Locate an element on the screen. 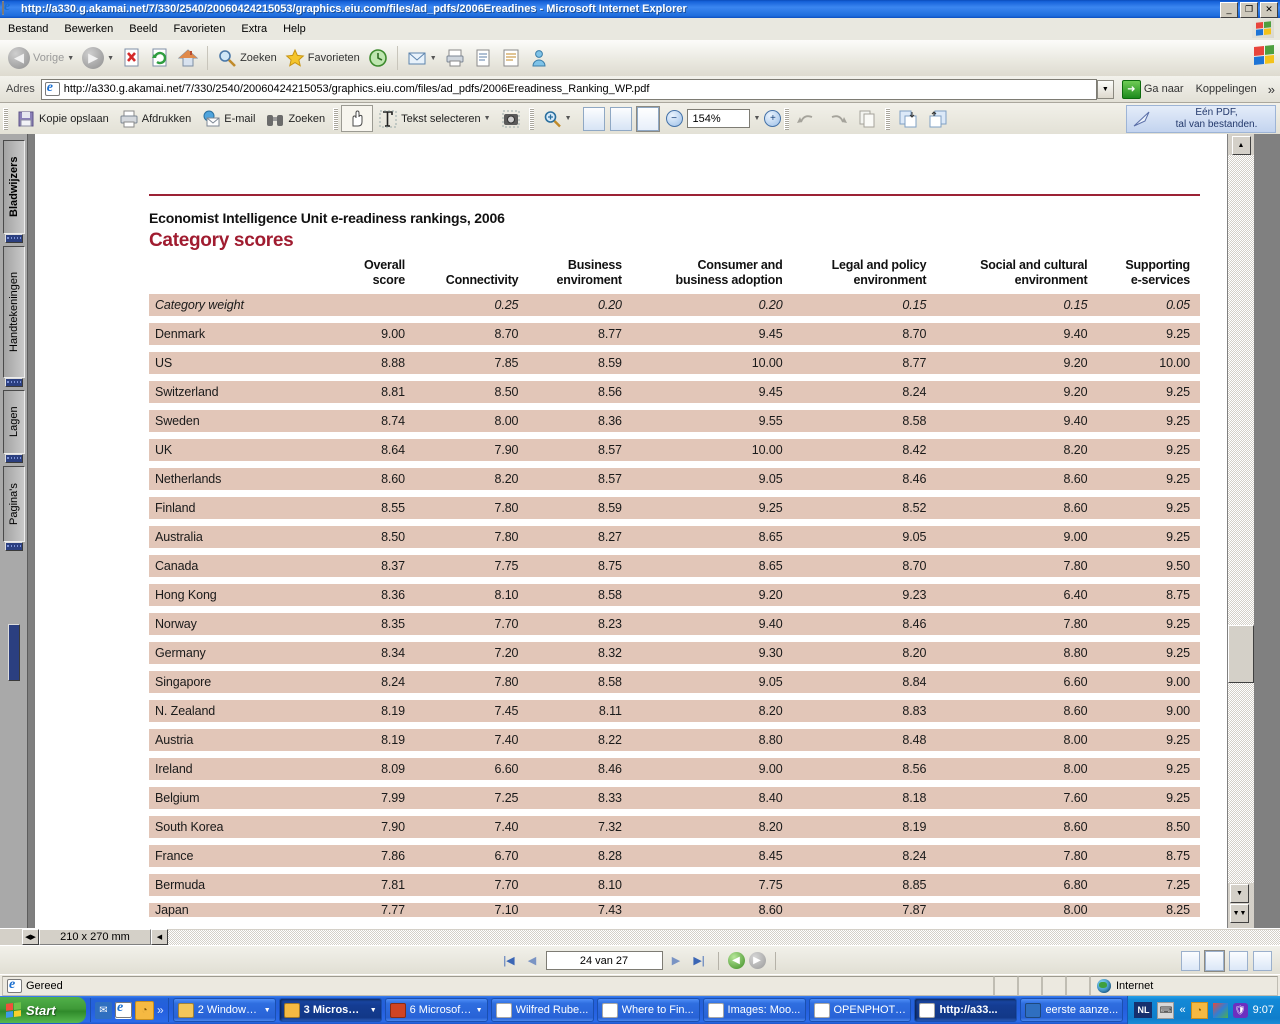 Image resolution: width=1280 pixels, height=1024 pixels. taskbar-clock: 9:07 is located at coordinates (1263, 1010).